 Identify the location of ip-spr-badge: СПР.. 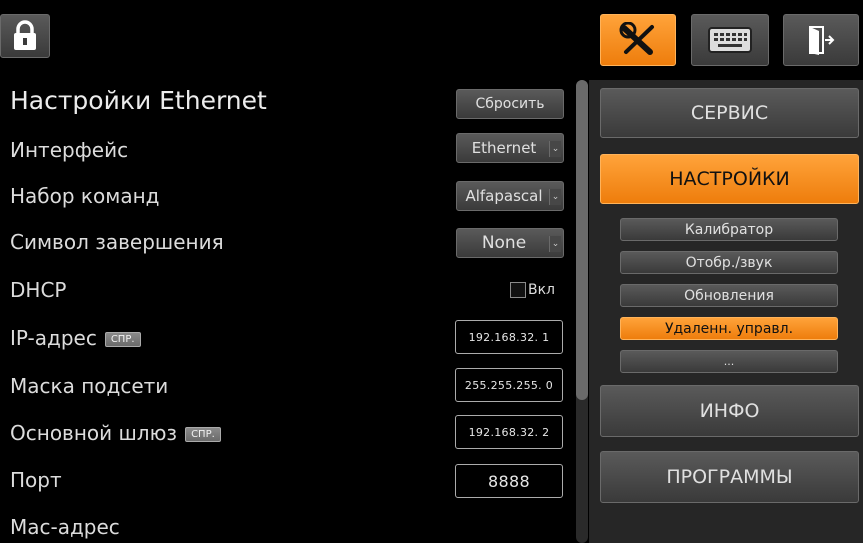
(122, 339).